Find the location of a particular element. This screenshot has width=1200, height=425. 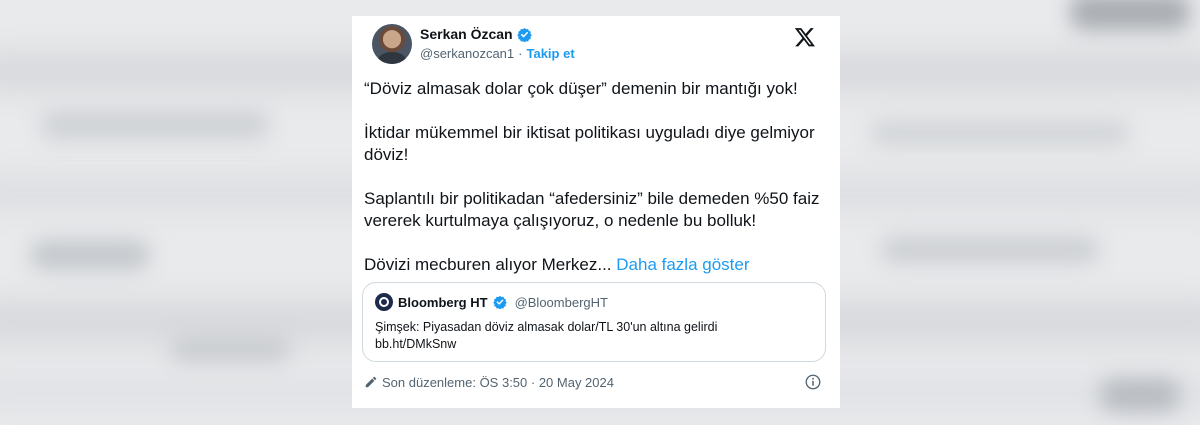

follow-button: Takip et is located at coordinates (550, 53).